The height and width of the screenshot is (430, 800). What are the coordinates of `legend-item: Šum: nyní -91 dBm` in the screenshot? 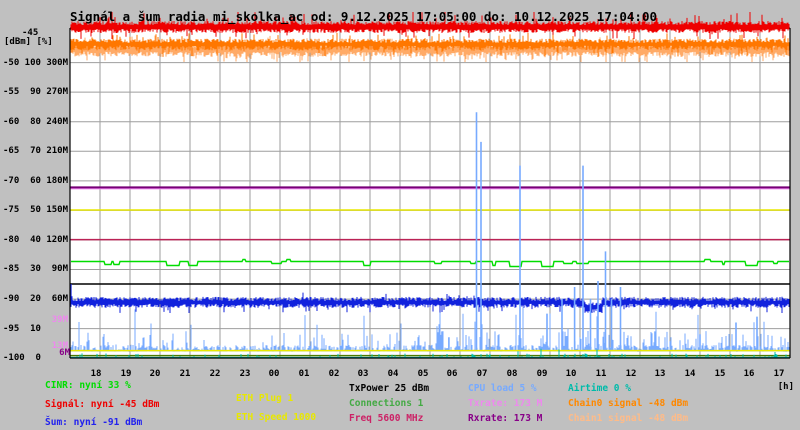 It's located at (94, 422).